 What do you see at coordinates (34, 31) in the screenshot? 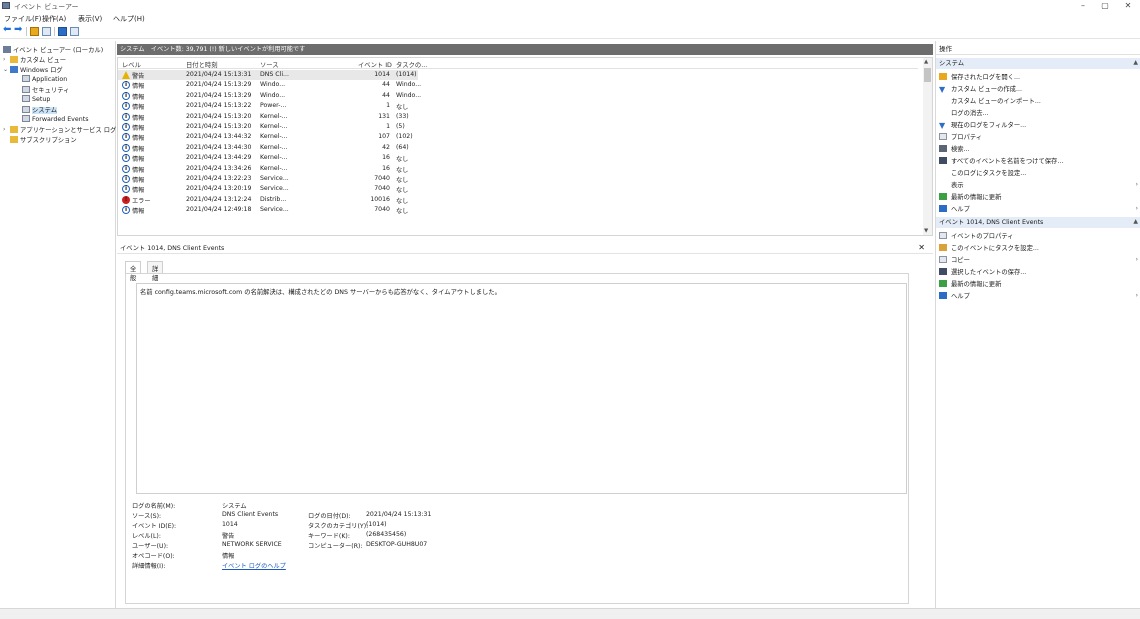
I see `folder-up-icon` at bounding box center [34, 31].